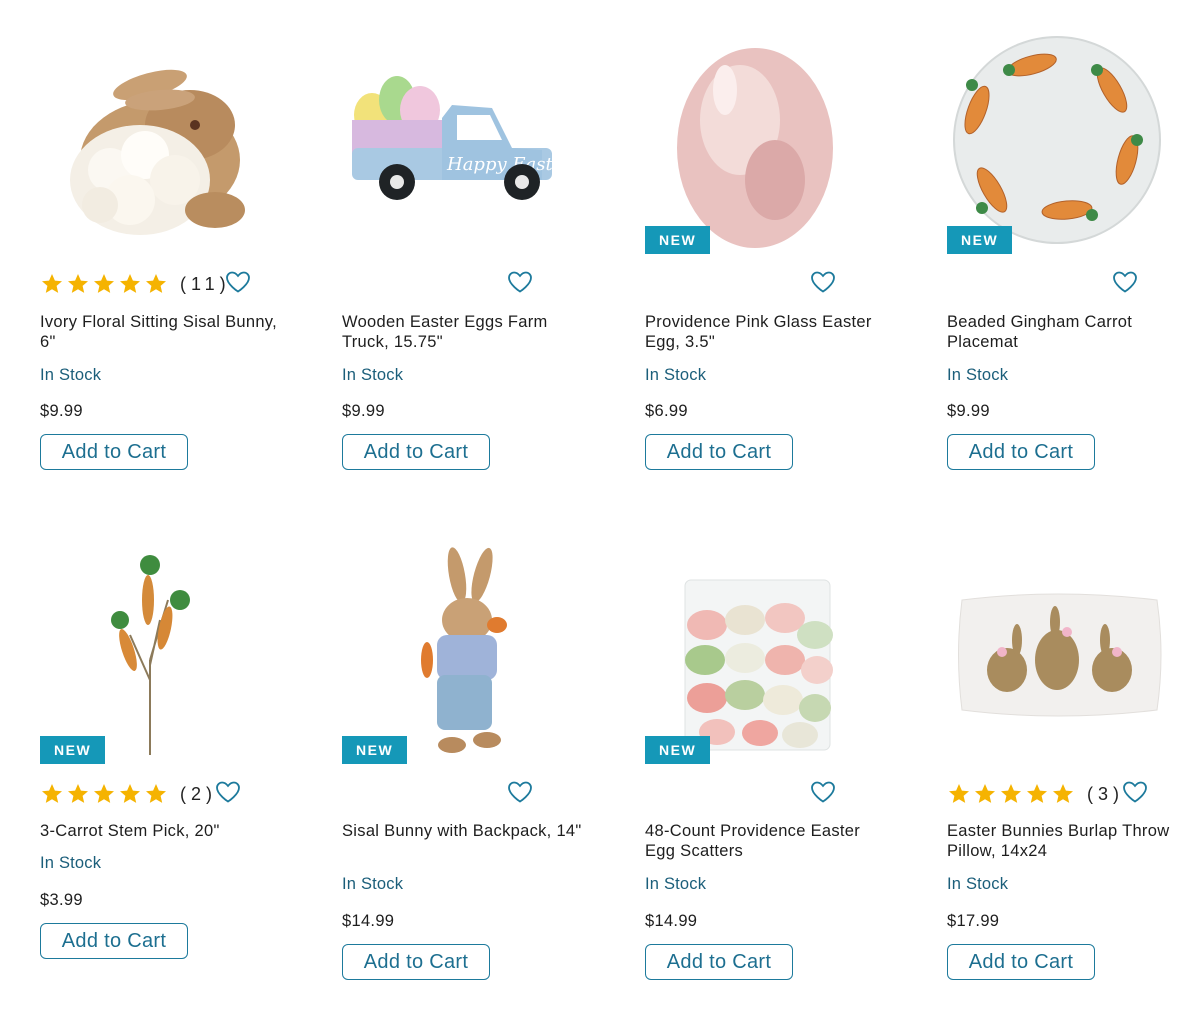 The image size is (1200, 1011). Describe the element at coordinates (770, 841) in the screenshot. I see `product-title: 48-Count Providence Easter Egg Scatters` at that location.